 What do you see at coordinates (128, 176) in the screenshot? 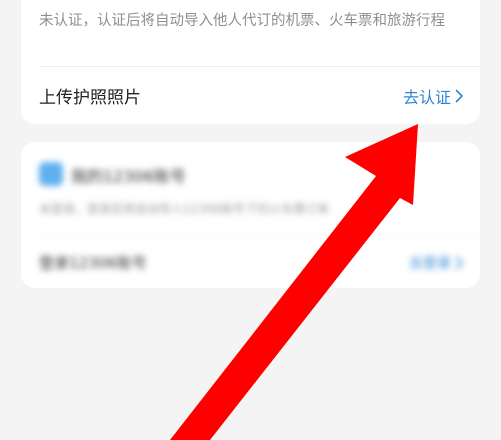
I see `account-card-title: 我的12306账号` at bounding box center [128, 176].